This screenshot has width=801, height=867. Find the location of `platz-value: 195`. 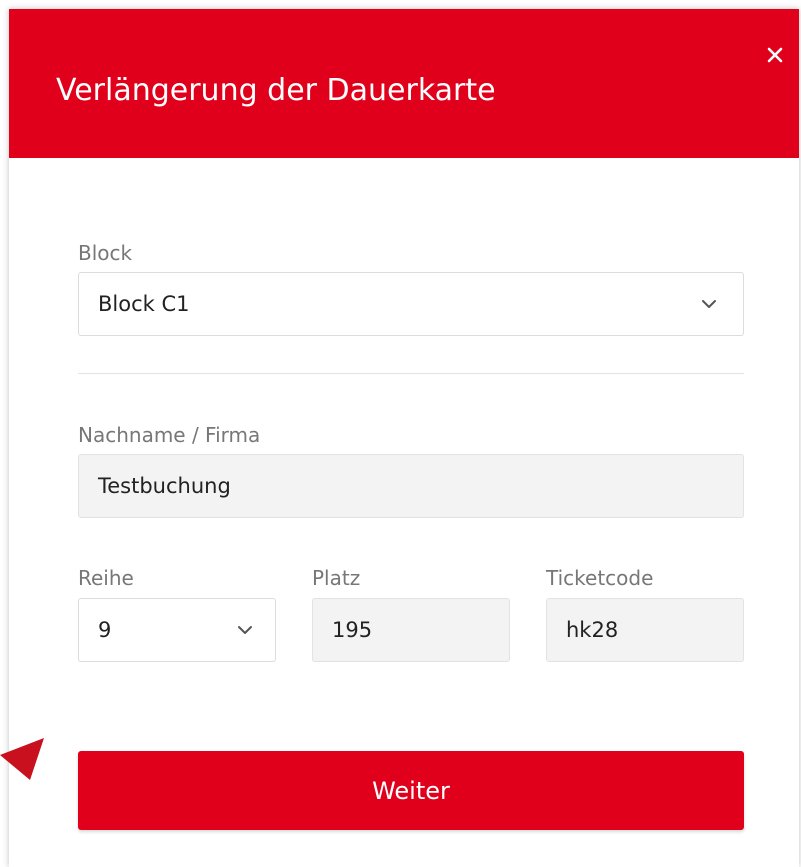

platz-value: 195 is located at coordinates (352, 630).